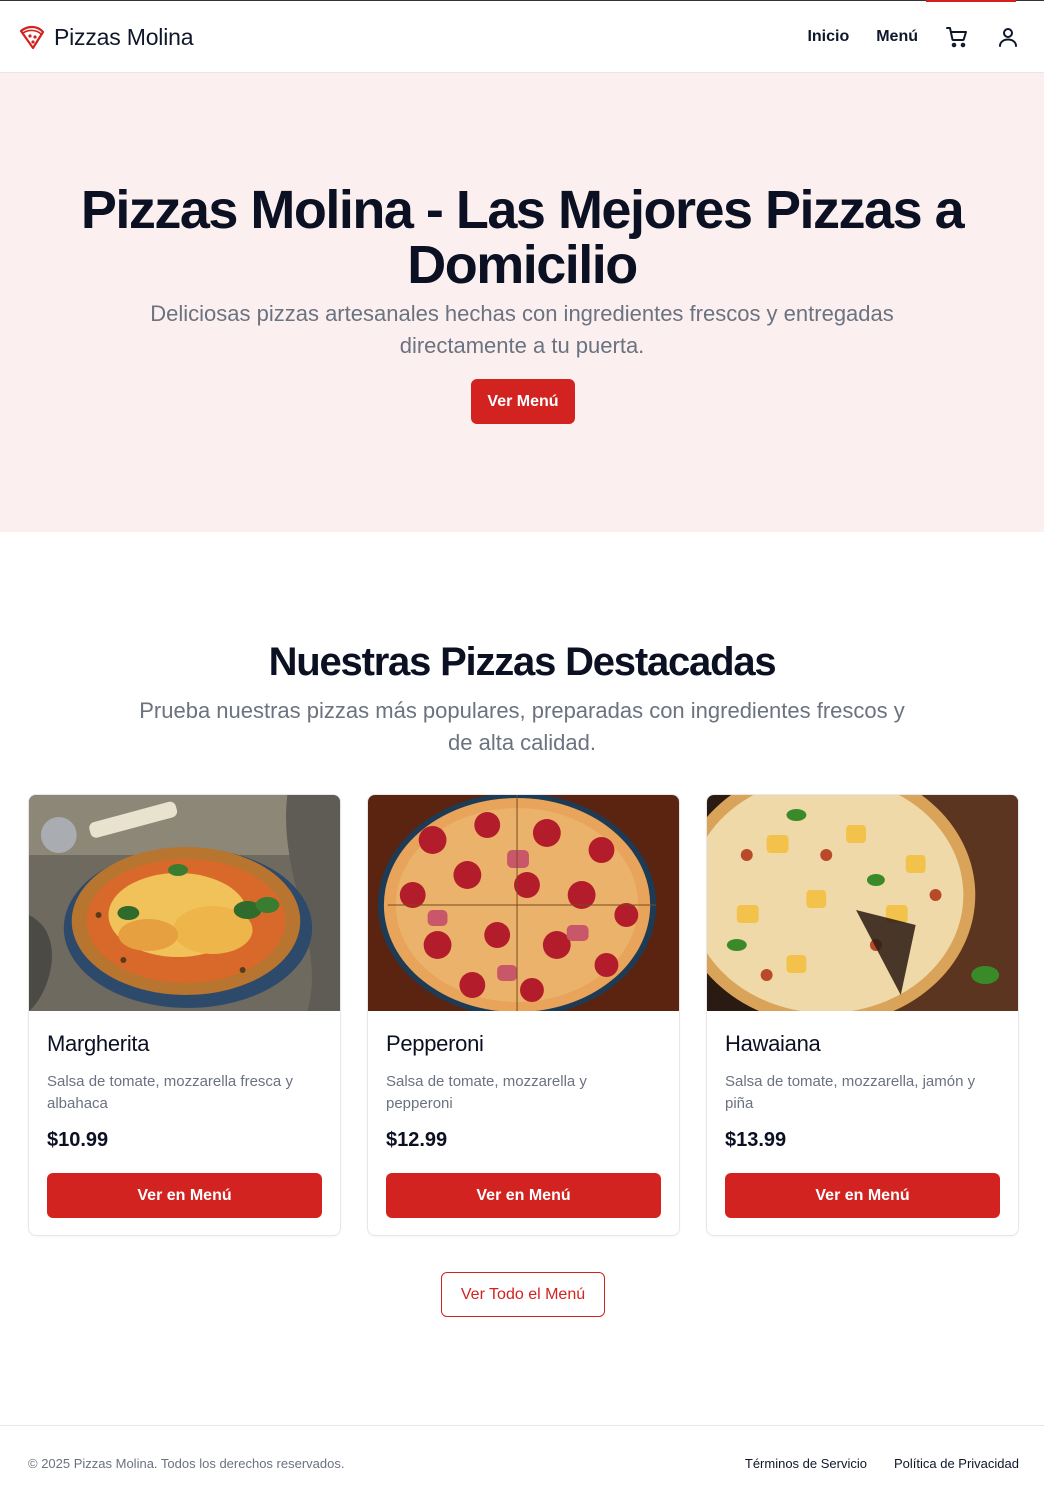 This screenshot has width=1044, height=1498. Describe the element at coordinates (417, 1140) in the screenshot. I see `pizza-price: $12.99` at that location.